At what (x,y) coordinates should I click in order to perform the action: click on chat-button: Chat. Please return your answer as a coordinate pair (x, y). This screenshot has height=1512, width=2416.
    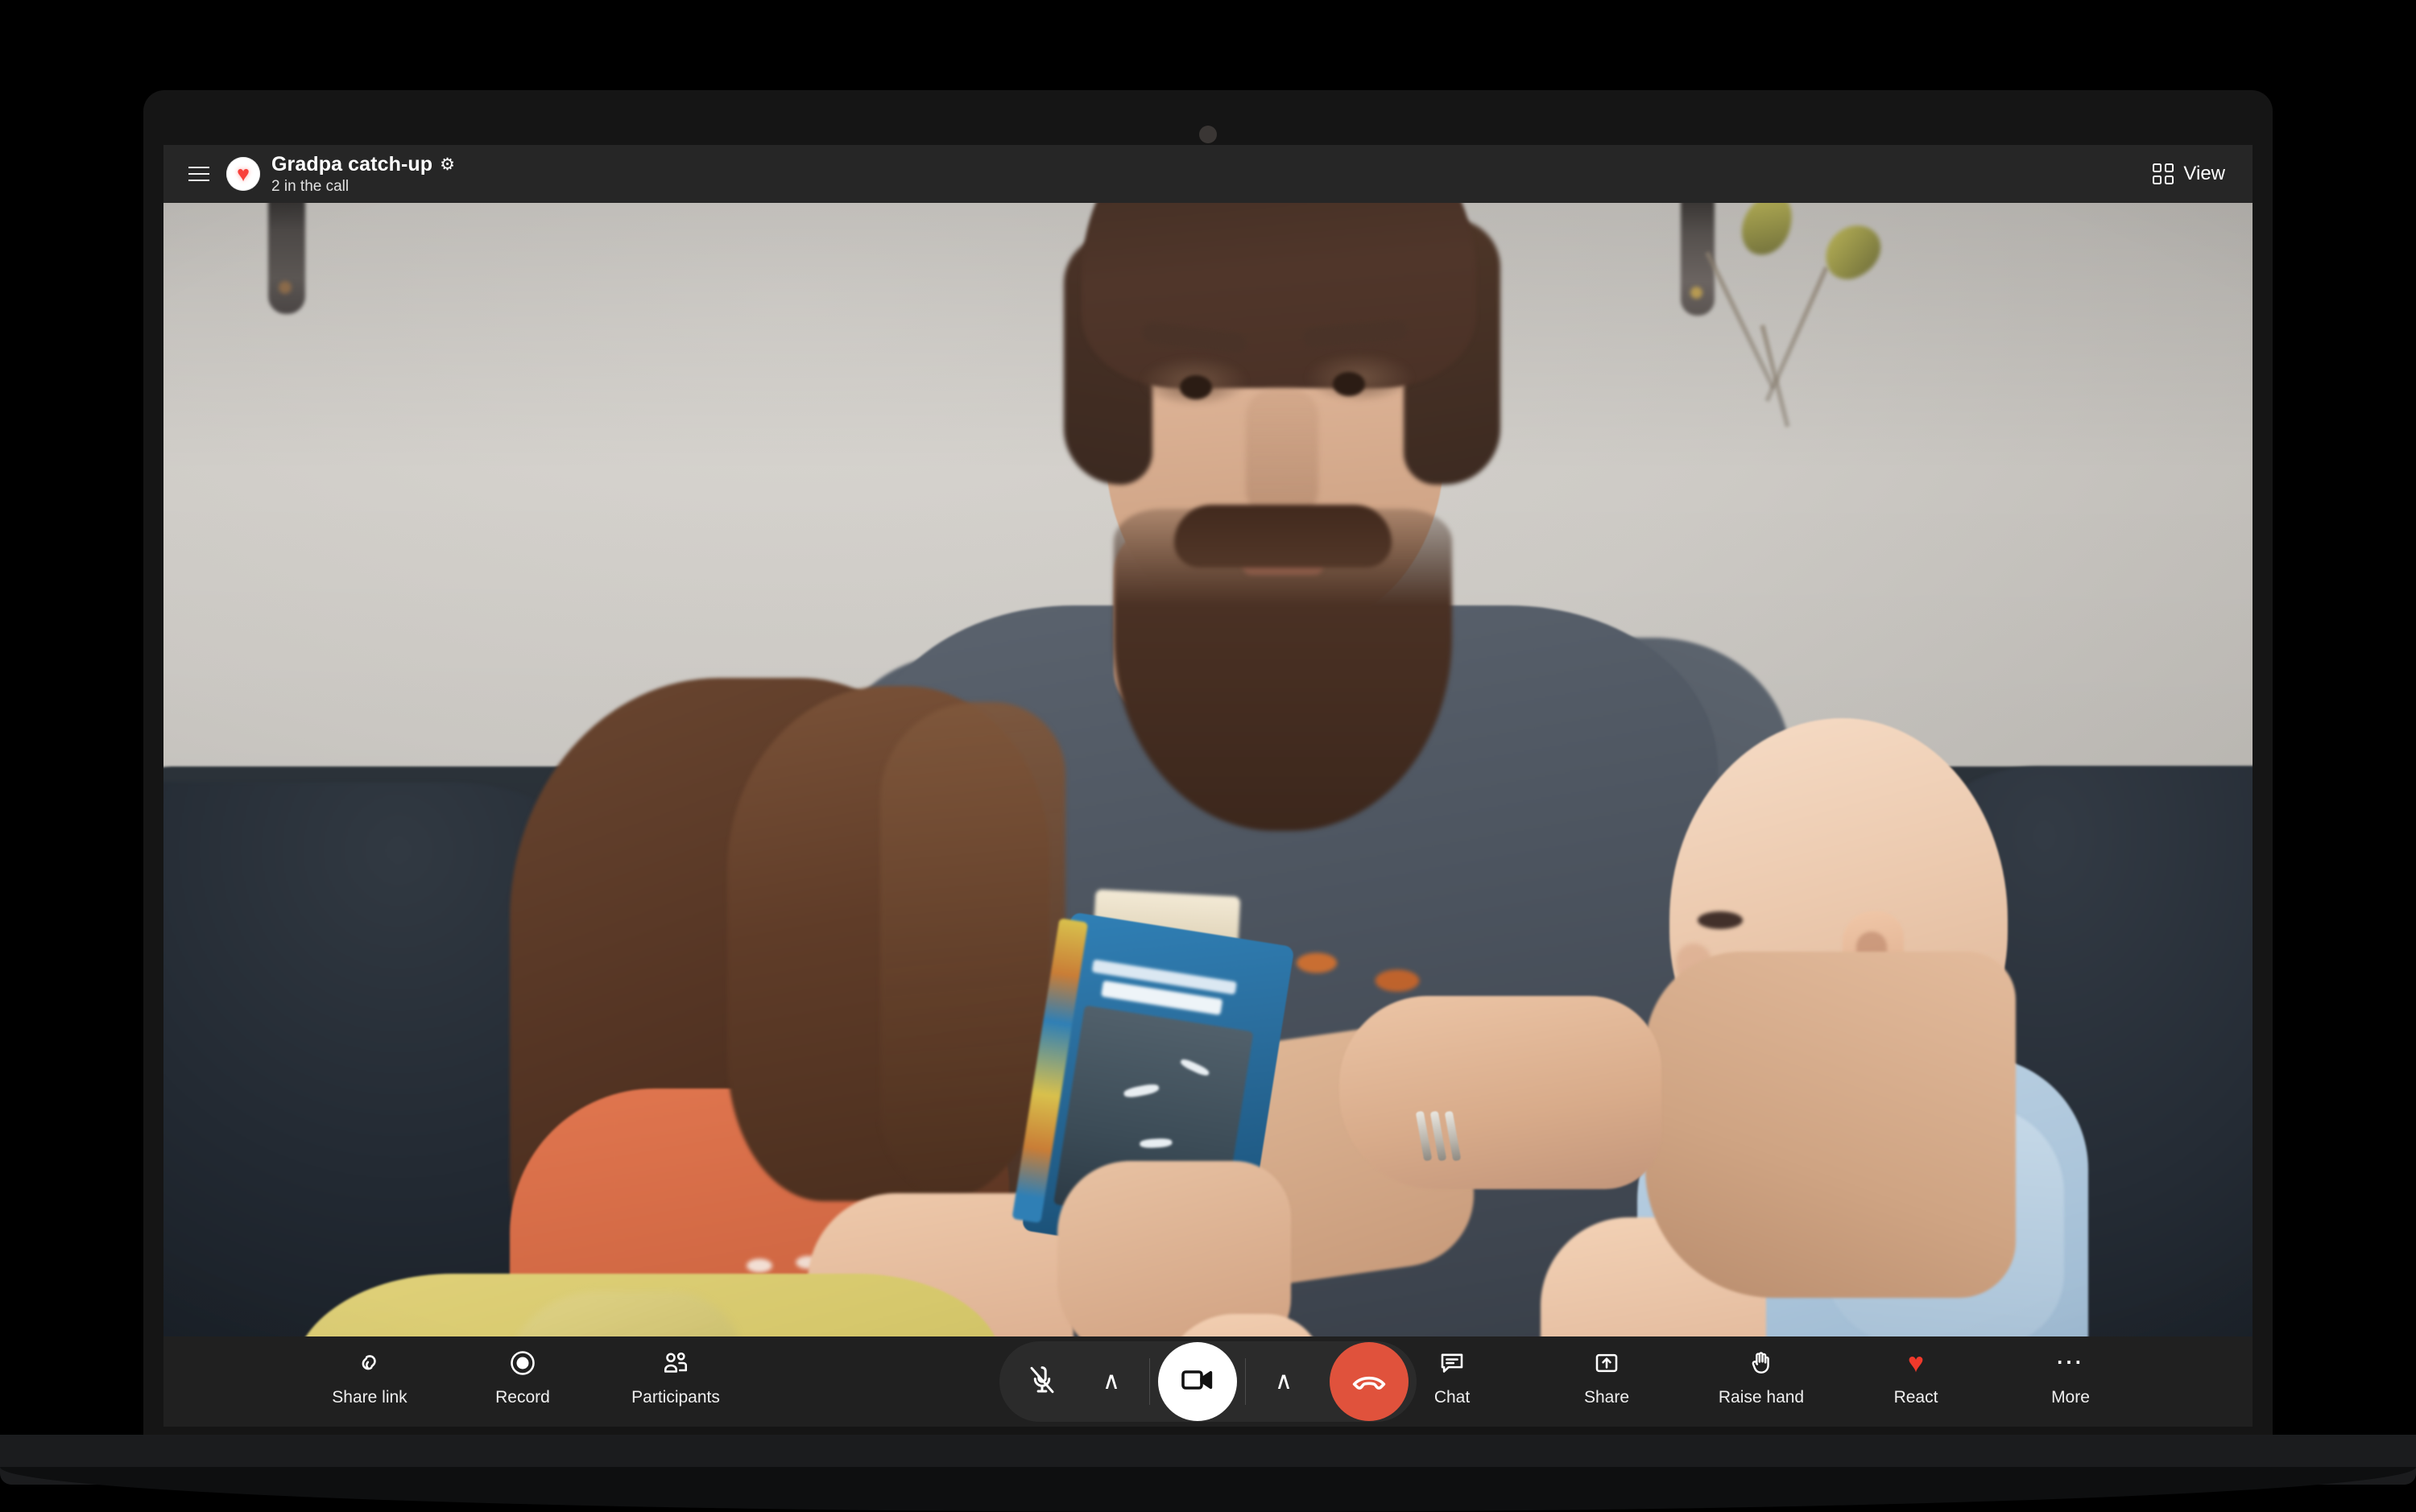
    Looking at the image, I should click on (1452, 1376).